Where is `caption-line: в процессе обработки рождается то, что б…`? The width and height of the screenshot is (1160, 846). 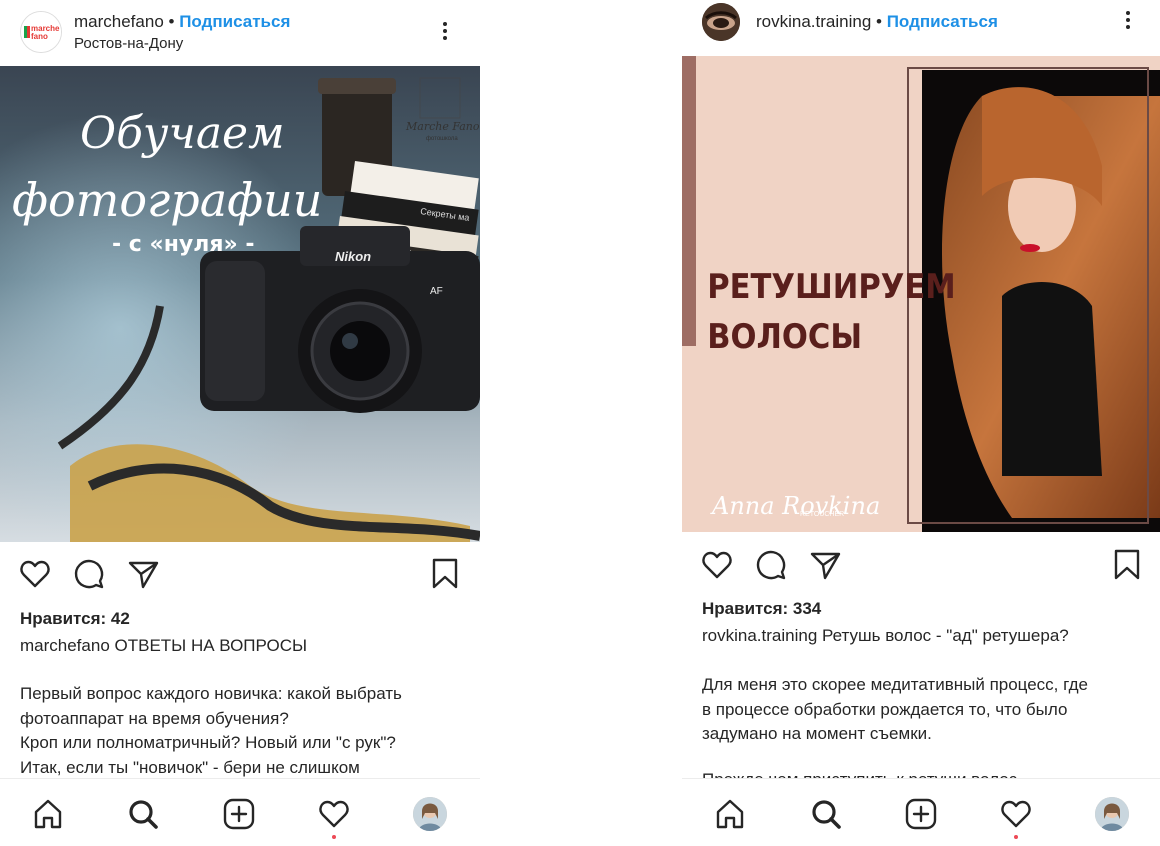 caption-line: в процессе обработки рождается то, что б… is located at coordinates (885, 709).